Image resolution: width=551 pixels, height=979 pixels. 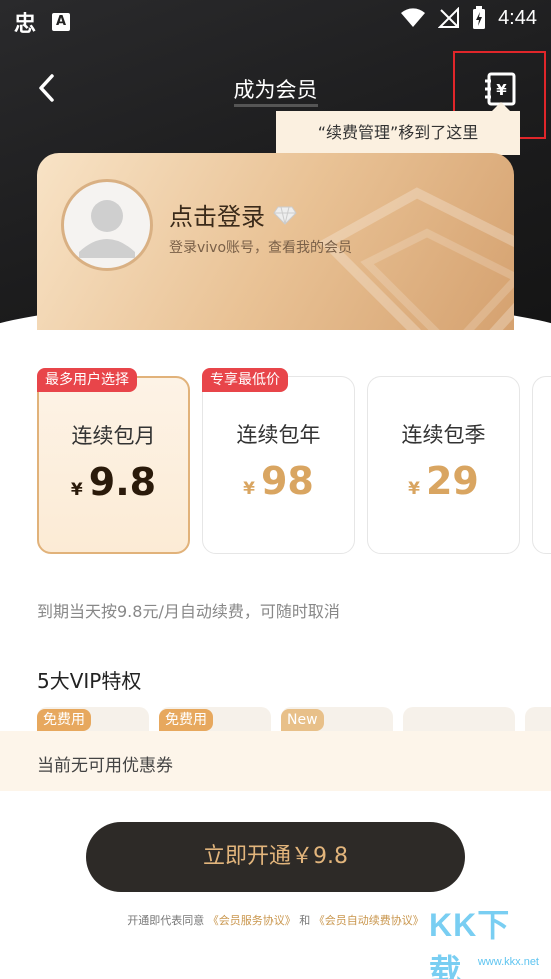 What do you see at coordinates (302, 720) in the screenshot?
I see `privilege-tag: New` at bounding box center [302, 720].